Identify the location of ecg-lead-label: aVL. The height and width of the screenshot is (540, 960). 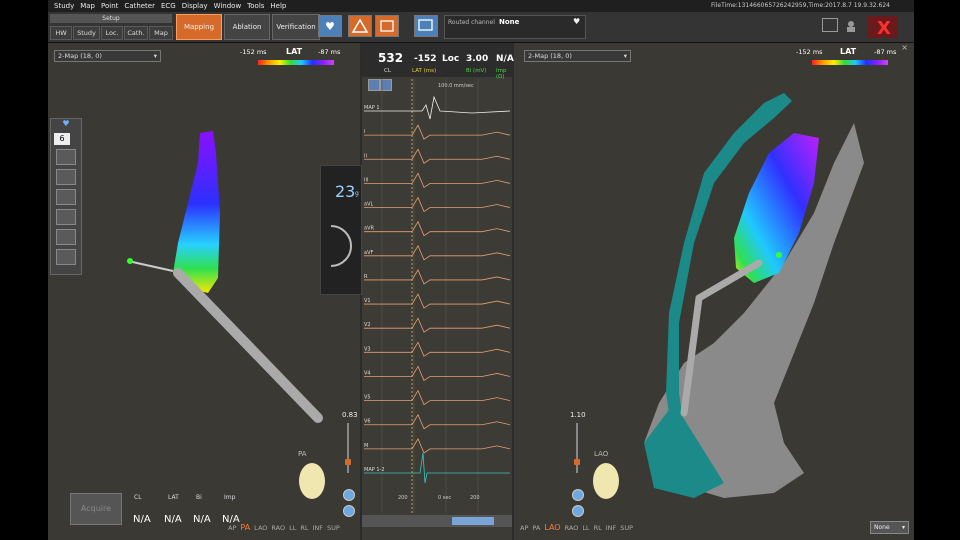
(368, 205).